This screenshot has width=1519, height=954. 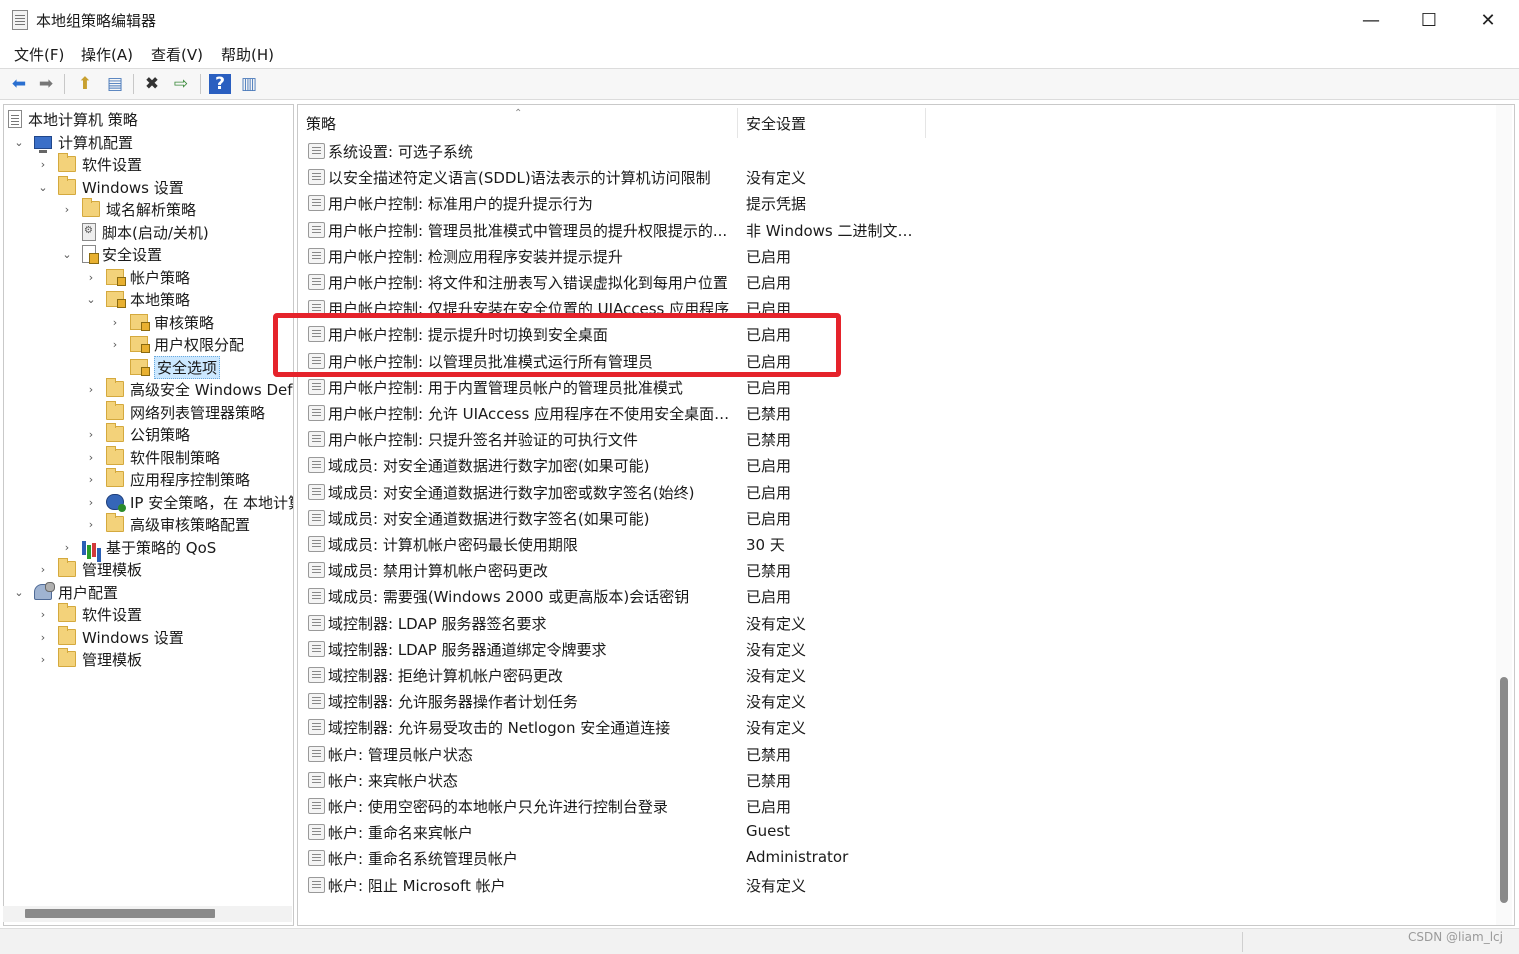 I want to click on tree-item-user-config: ⌄ 用户配置, so click(x=65, y=592).